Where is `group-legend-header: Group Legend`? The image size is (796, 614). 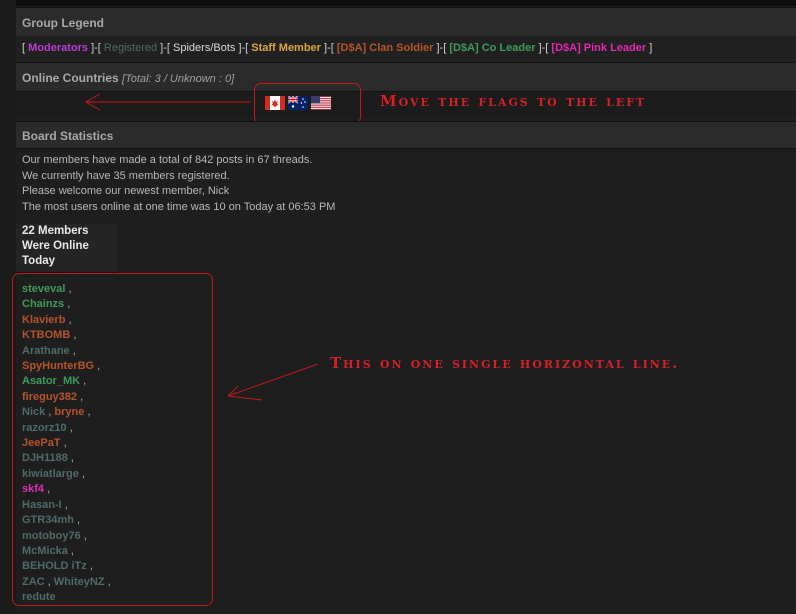 group-legend-header: Group Legend is located at coordinates (406, 22).